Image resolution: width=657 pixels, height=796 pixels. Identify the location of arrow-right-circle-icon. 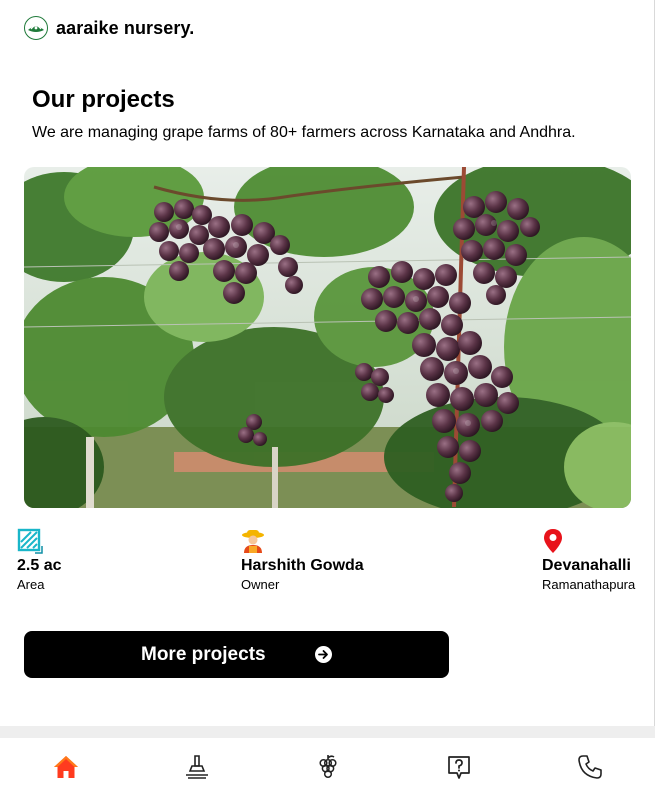
(323, 654).